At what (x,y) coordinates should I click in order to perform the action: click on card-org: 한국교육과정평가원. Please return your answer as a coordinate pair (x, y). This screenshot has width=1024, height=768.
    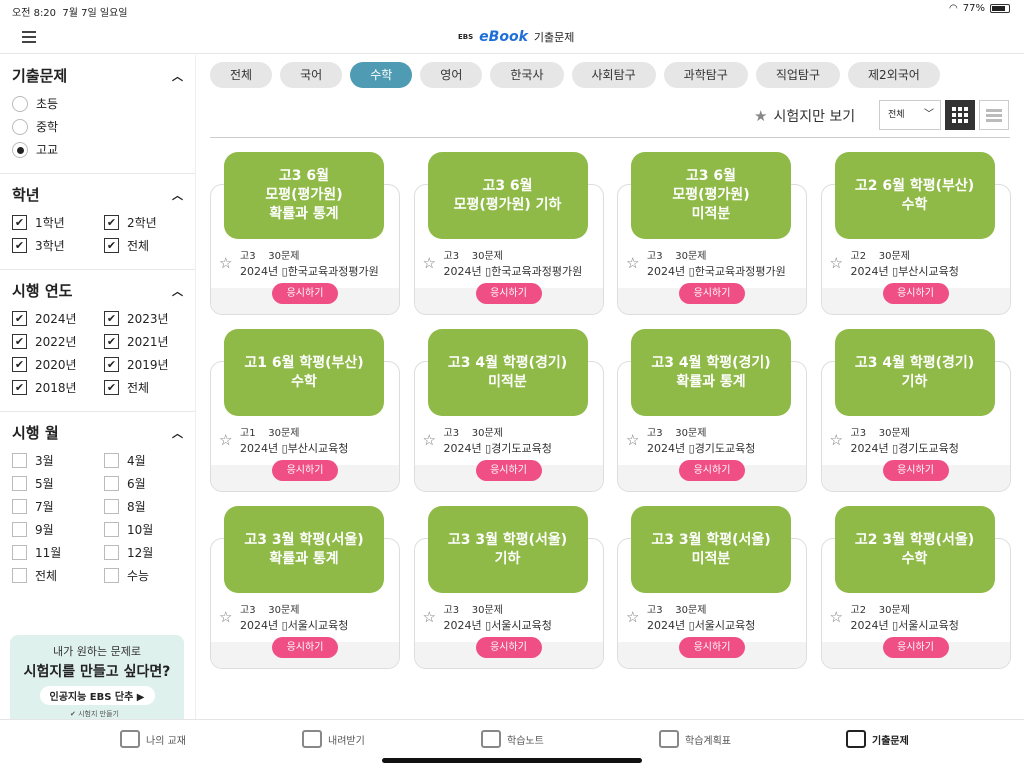
    Looking at the image, I should click on (537, 271).